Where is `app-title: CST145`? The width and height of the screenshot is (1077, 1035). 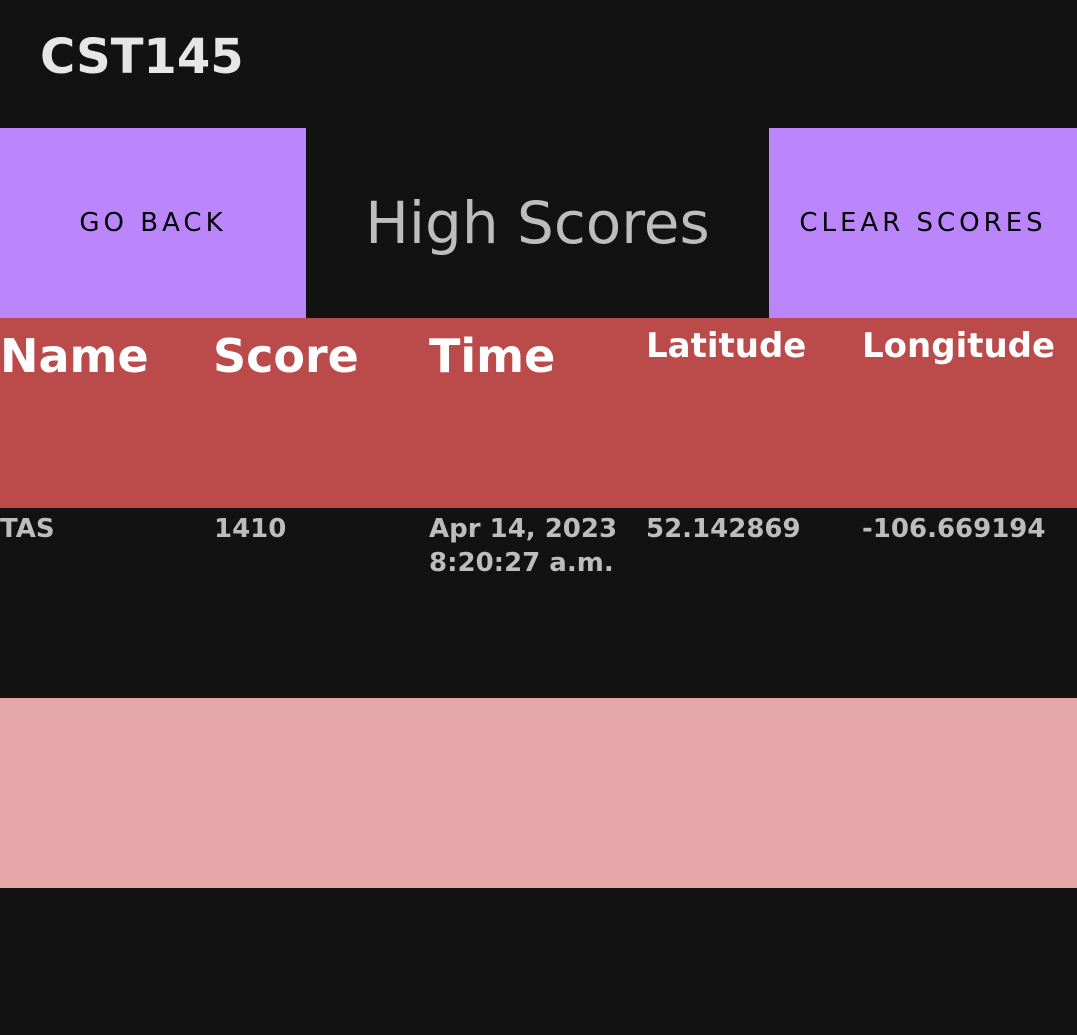
app-title: CST145 is located at coordinates (142, 57).